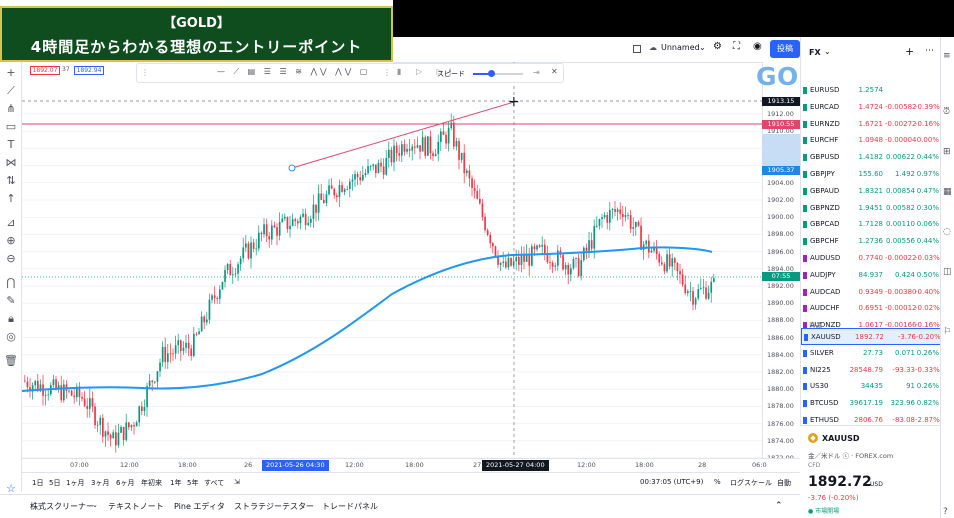 Image resolution: width=954 pixels, height=518 pixels. What do you see at coordinates (11, 241) in the screenshot?
I see `zoom-in-icon: ⊕` at bounding box center [11, 241].